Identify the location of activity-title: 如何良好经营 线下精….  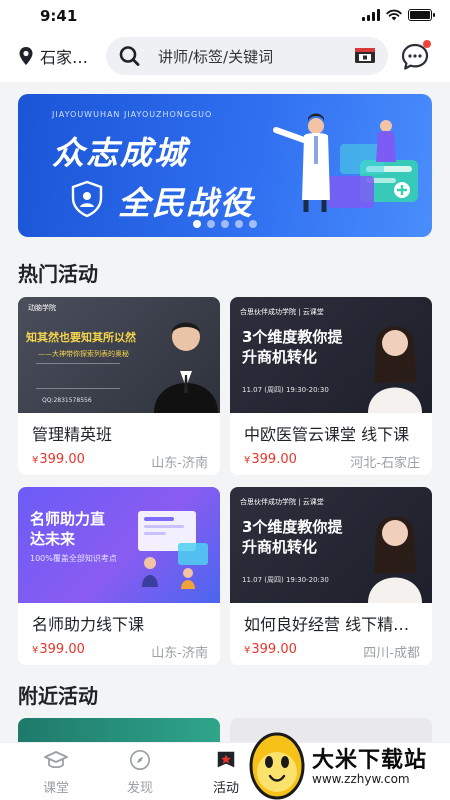
(327, 624).